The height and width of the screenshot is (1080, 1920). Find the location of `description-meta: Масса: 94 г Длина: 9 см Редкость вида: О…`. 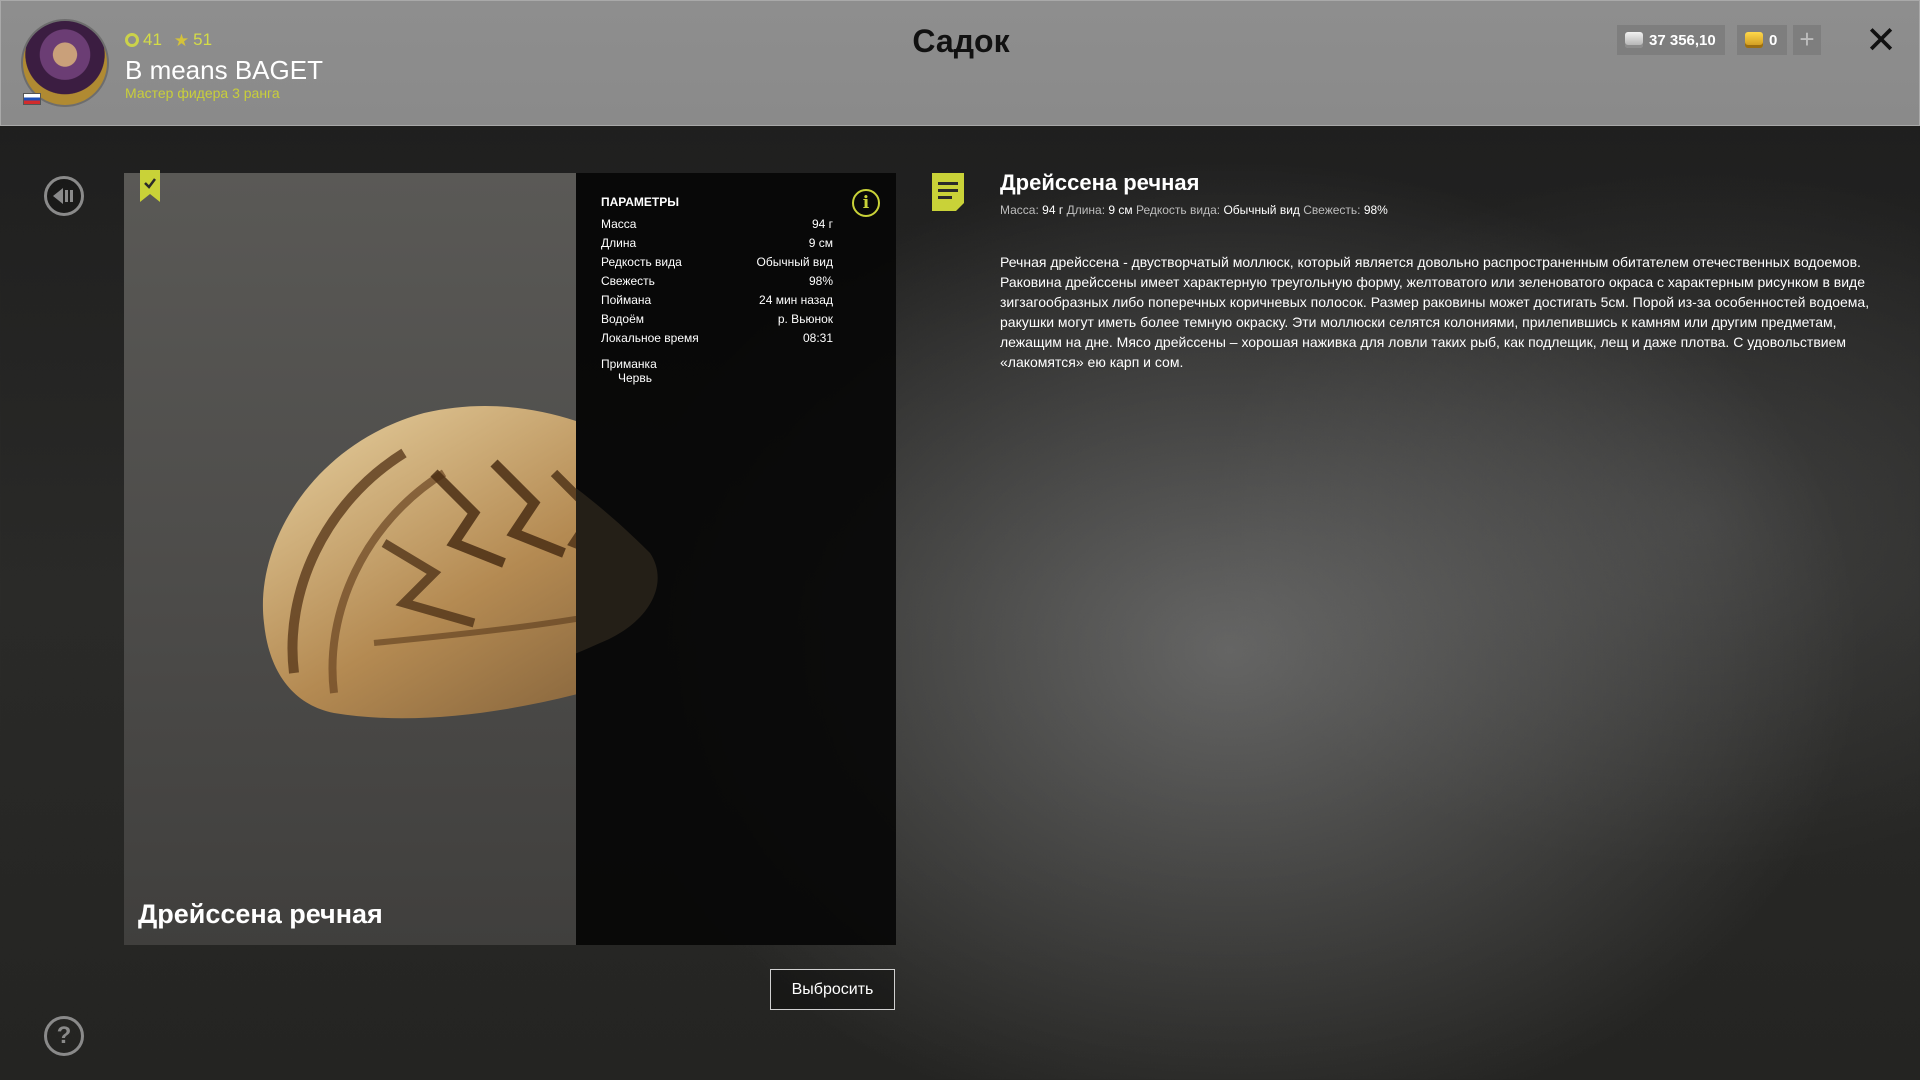

description-meta: Масса: 94 г Длина: 9 см Редкость вида: О… is located at coordinates (1194, 210).